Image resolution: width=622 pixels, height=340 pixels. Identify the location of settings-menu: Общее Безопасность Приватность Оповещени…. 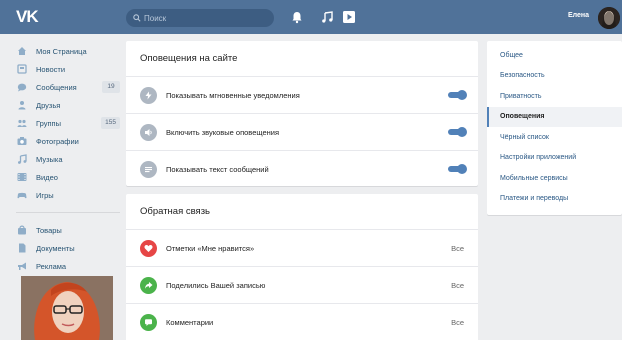
(554, 128).